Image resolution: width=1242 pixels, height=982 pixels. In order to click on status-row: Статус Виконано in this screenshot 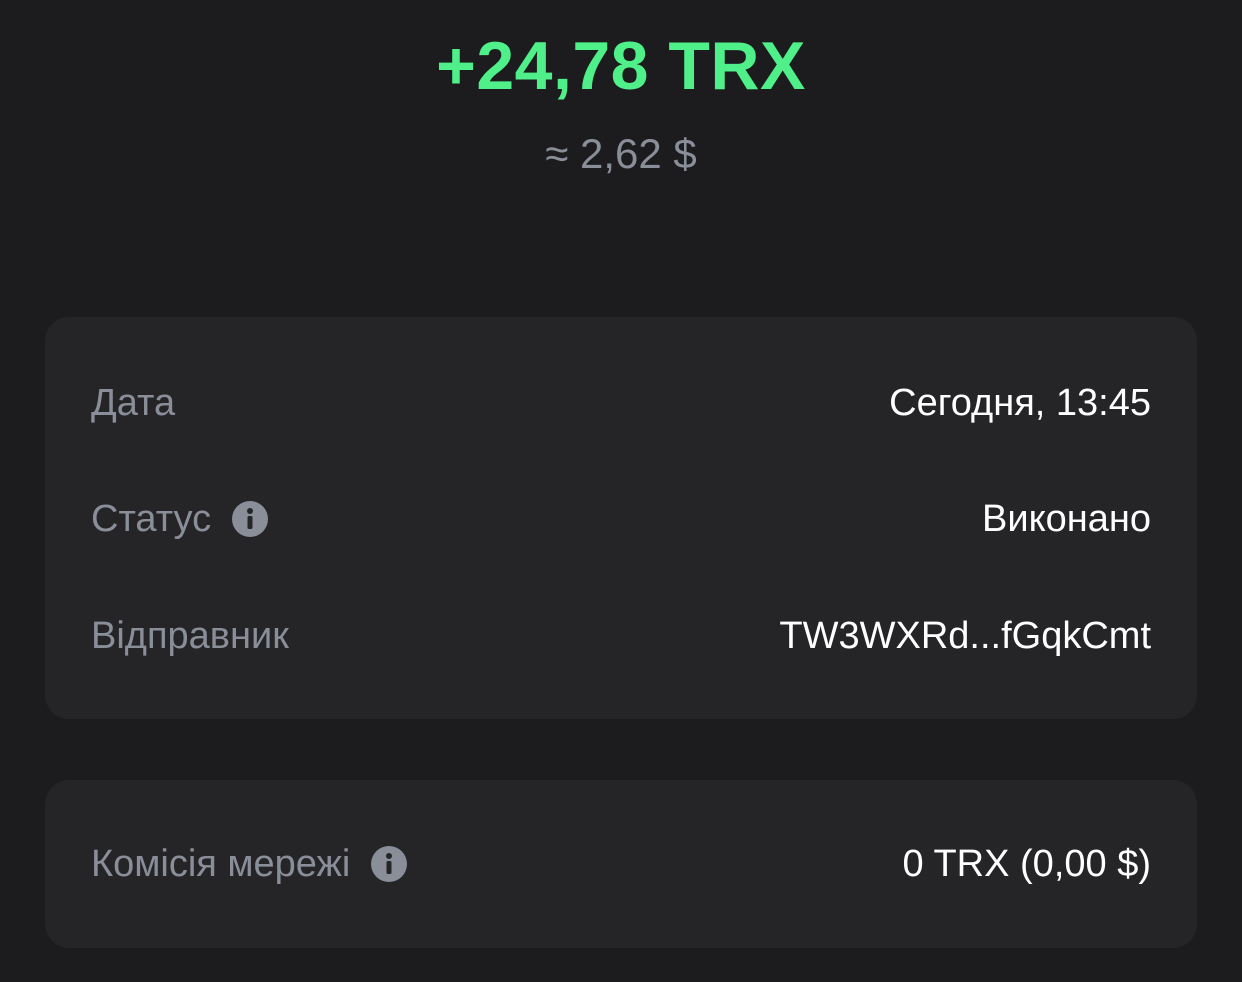, I will do `click(621, 519)`.